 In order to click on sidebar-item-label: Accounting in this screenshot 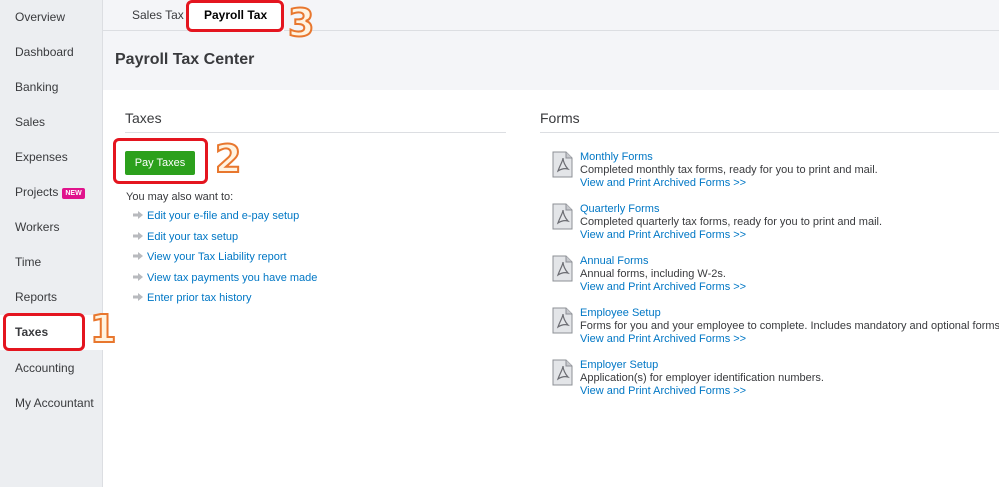, I will do `click(45, 368)`.